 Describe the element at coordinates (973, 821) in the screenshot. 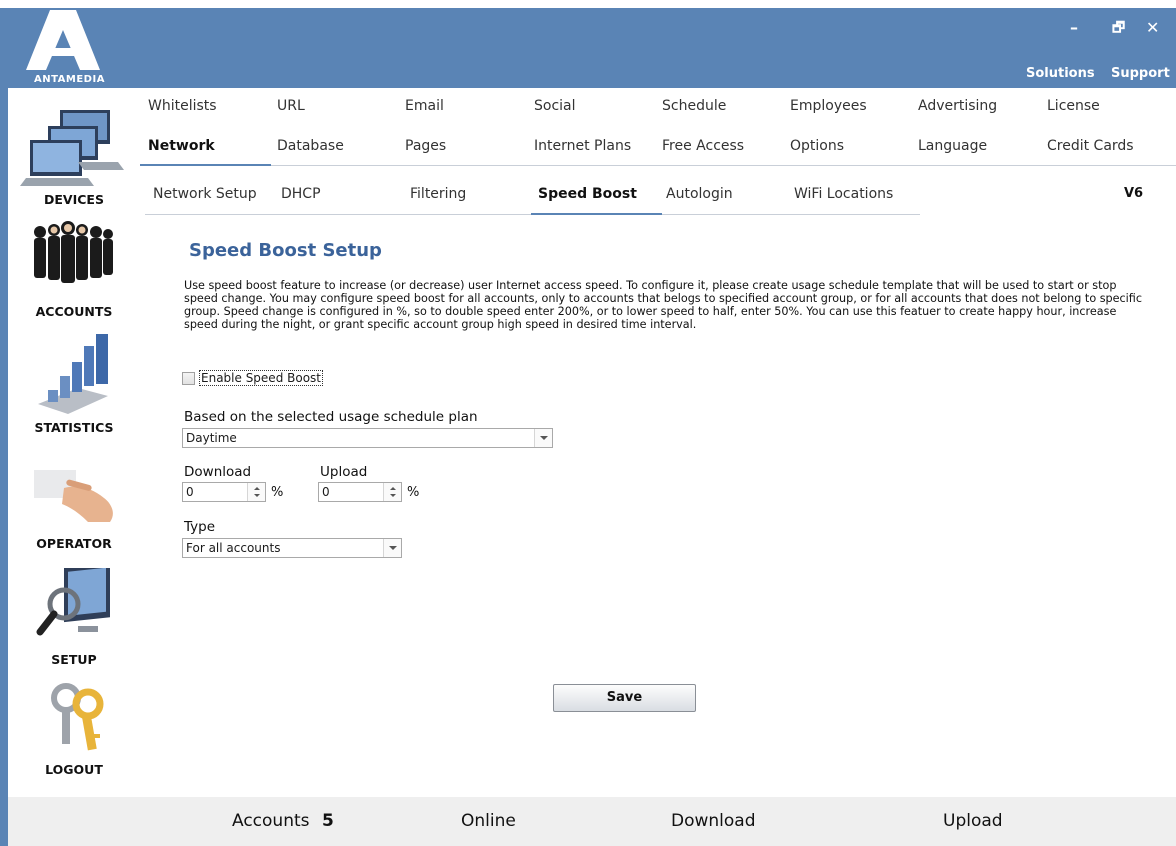

I see `footer-upload-label: Upload` at that location.